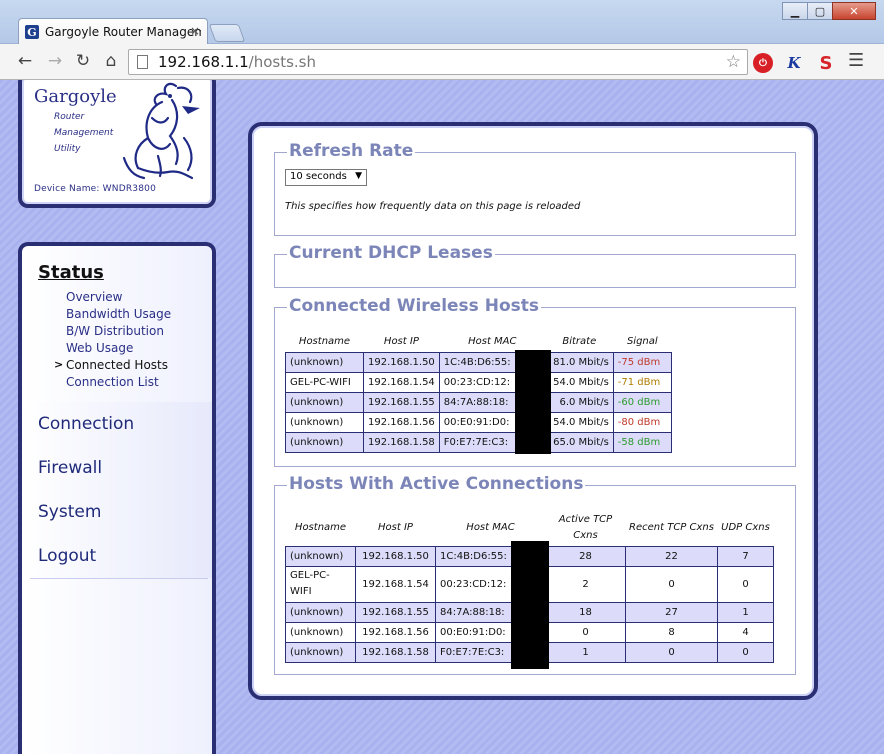  What do you see at coordinates (820, 11) in the screenshot?
I see `maximize-icon: ▢` at bounding box center [820, 11].